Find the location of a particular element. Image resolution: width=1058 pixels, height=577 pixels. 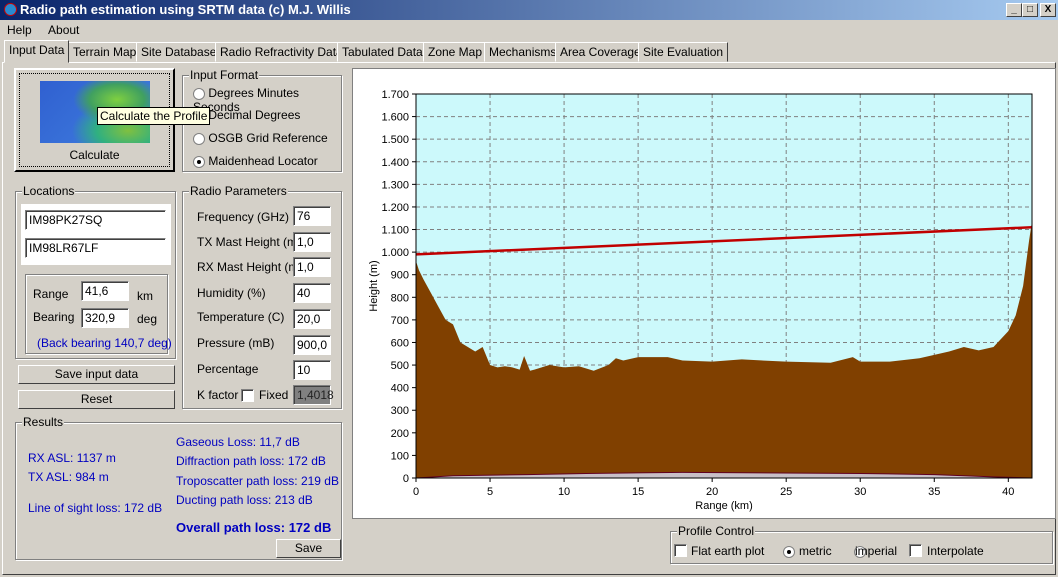

locations-title: Locations is located at coordinates (49, 191).